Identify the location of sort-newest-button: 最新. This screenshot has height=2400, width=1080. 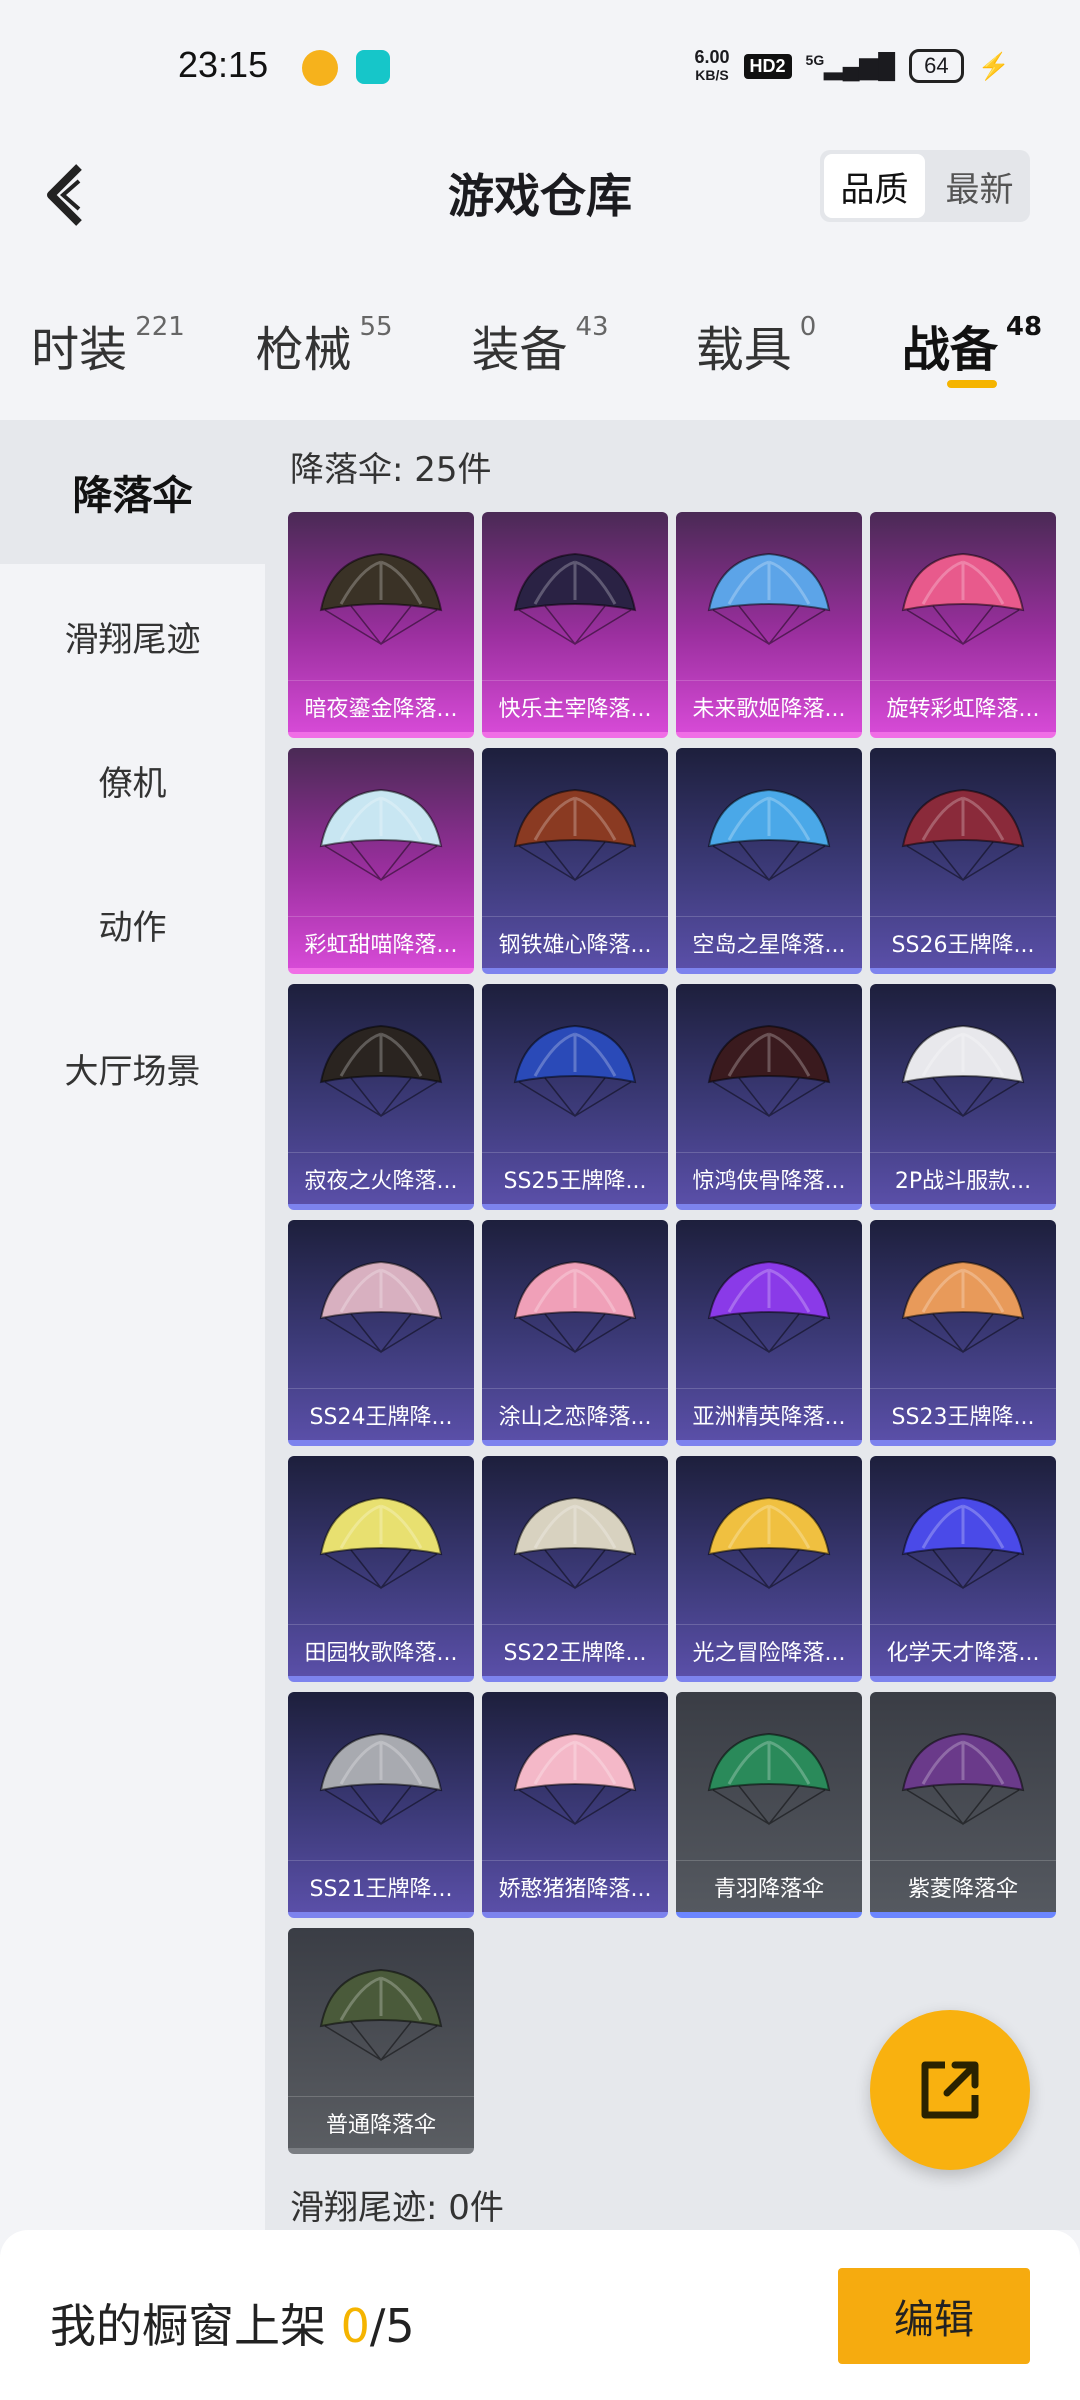
(979, 186).